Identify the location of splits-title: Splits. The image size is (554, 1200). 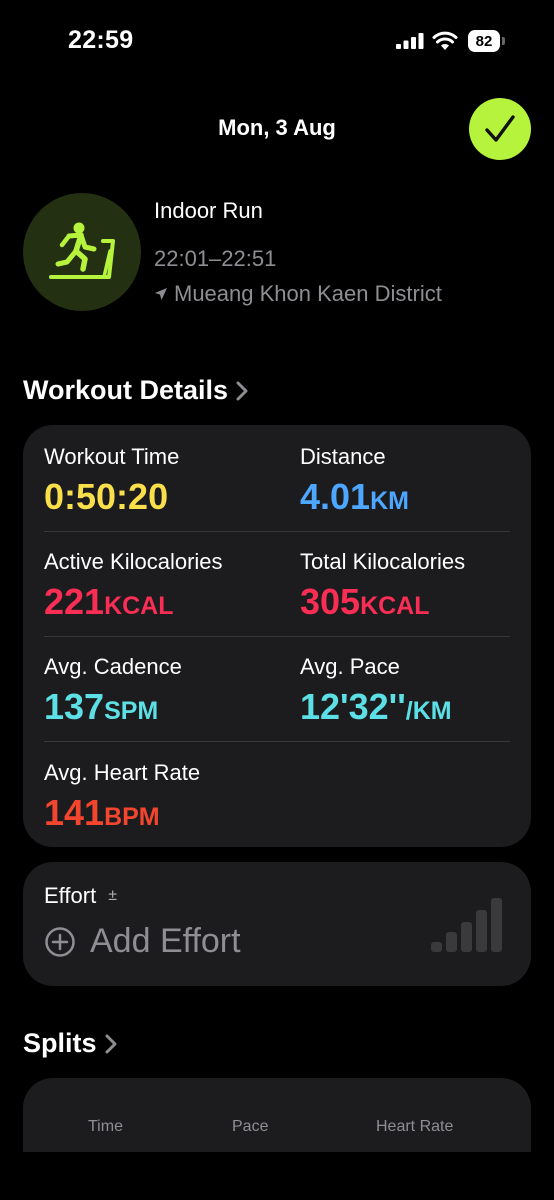
(60, 1043).